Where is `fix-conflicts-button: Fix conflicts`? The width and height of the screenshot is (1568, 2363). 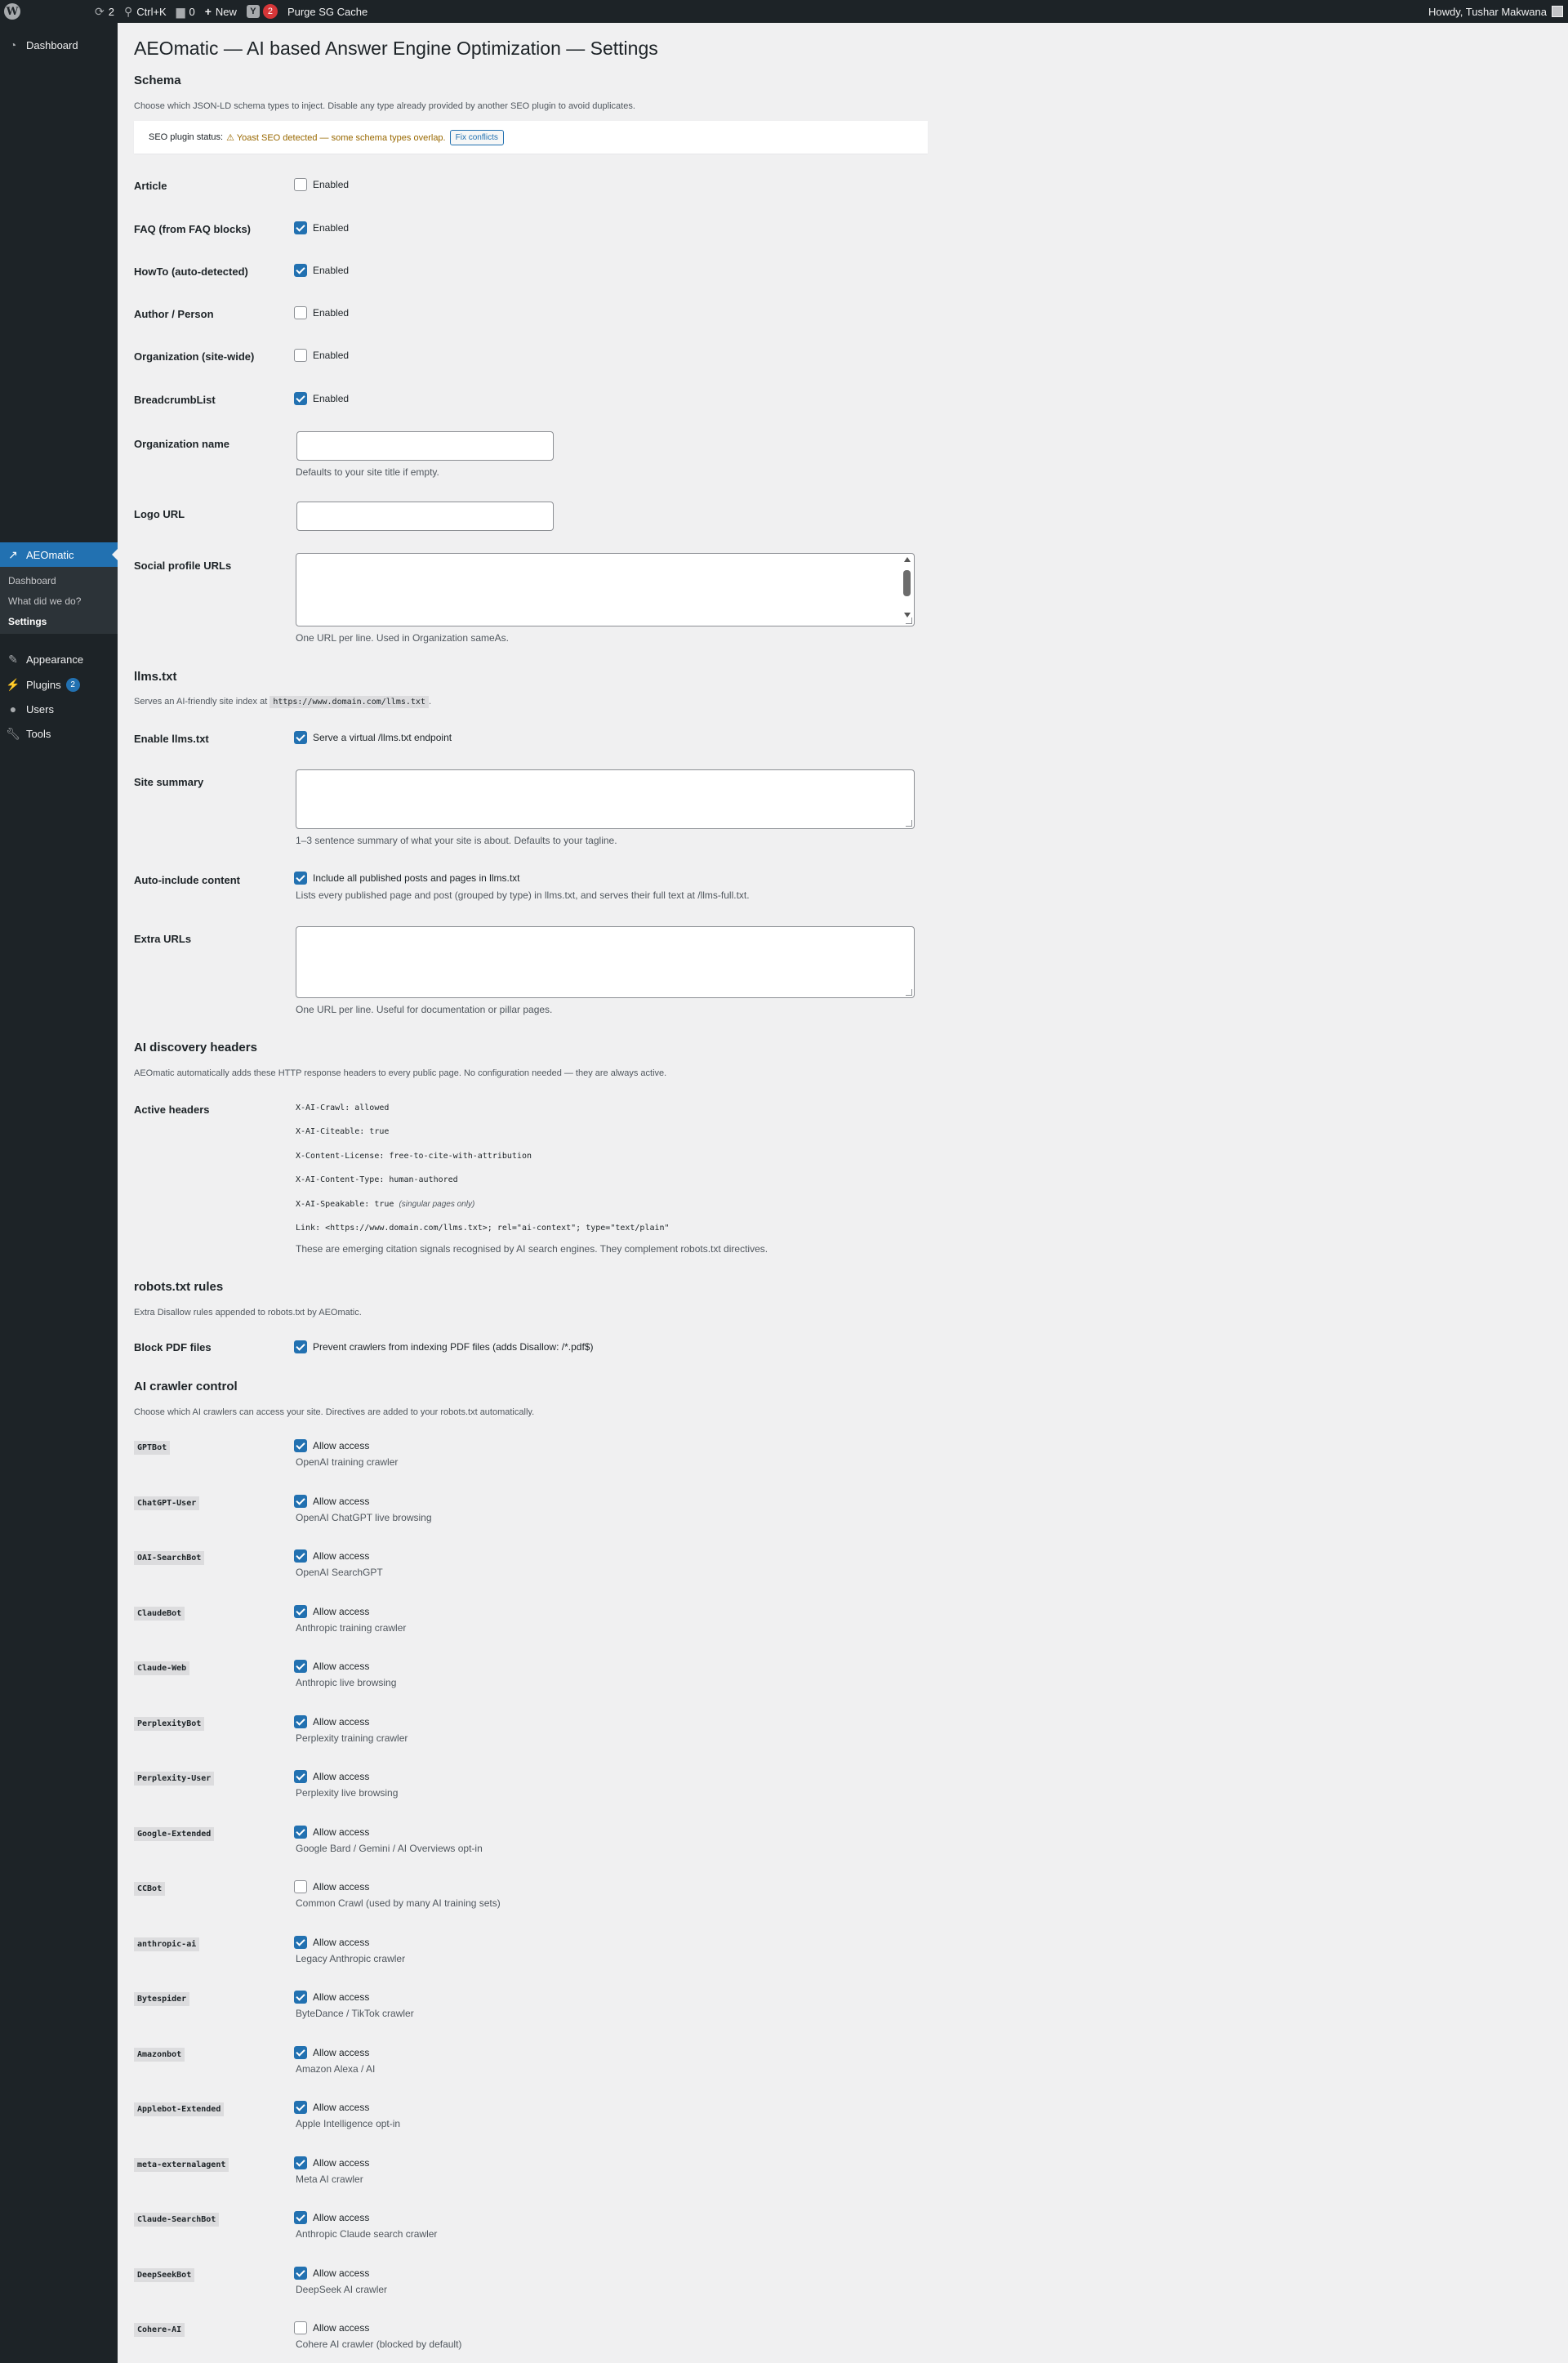 fix-conflicts-button: Fix conflicts is located at coordinates (476, 137).